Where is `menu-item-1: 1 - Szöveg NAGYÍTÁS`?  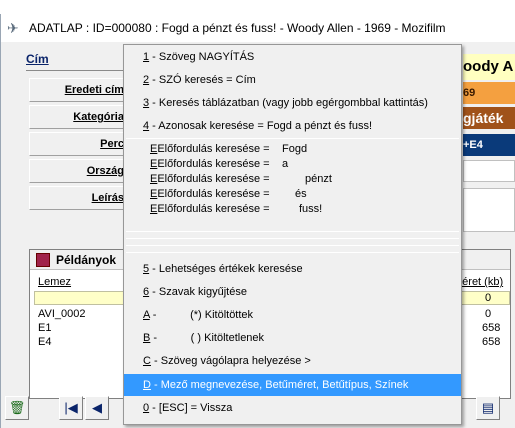
menu-item-1: 1 - Szöveg NAGYÍTÁS is located at coordinates (292, 57).